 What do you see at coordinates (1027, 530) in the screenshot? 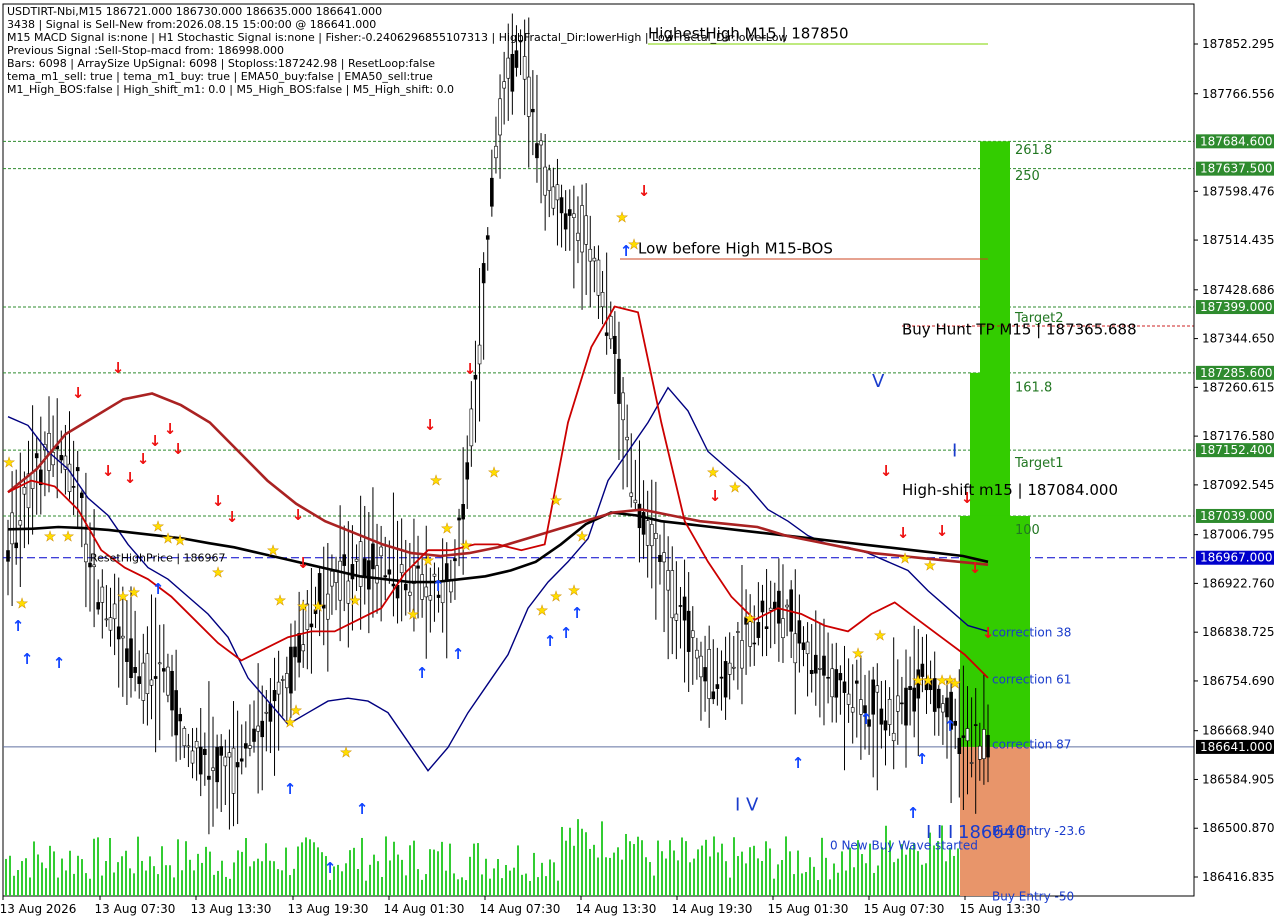
I see `fib-level-label: 100` at bounding box center [1027, 530].